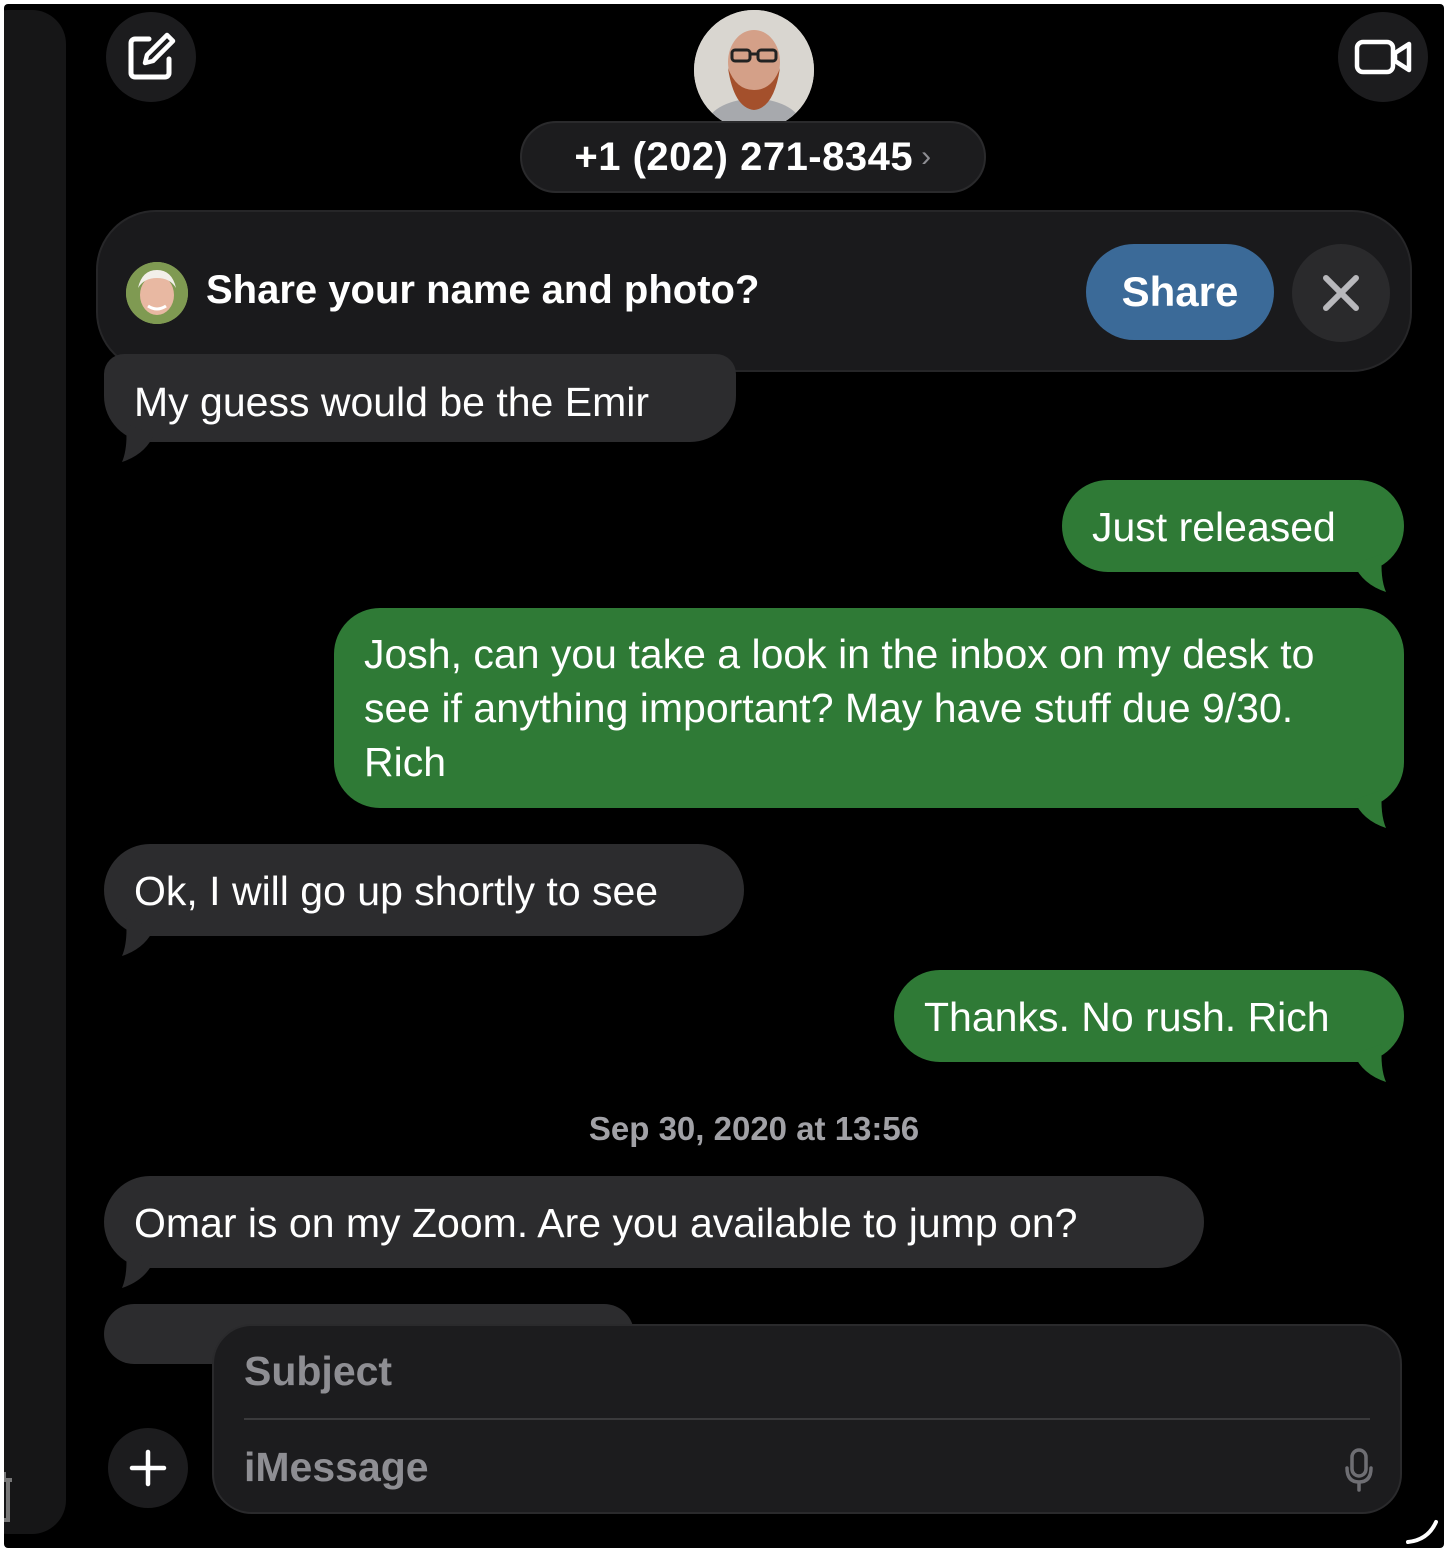 The height and width of the screenshot is (1552, 1450). Describe the element at coordinates (1180, 292) in the screenshot. I see `share-button: Share` at that location.